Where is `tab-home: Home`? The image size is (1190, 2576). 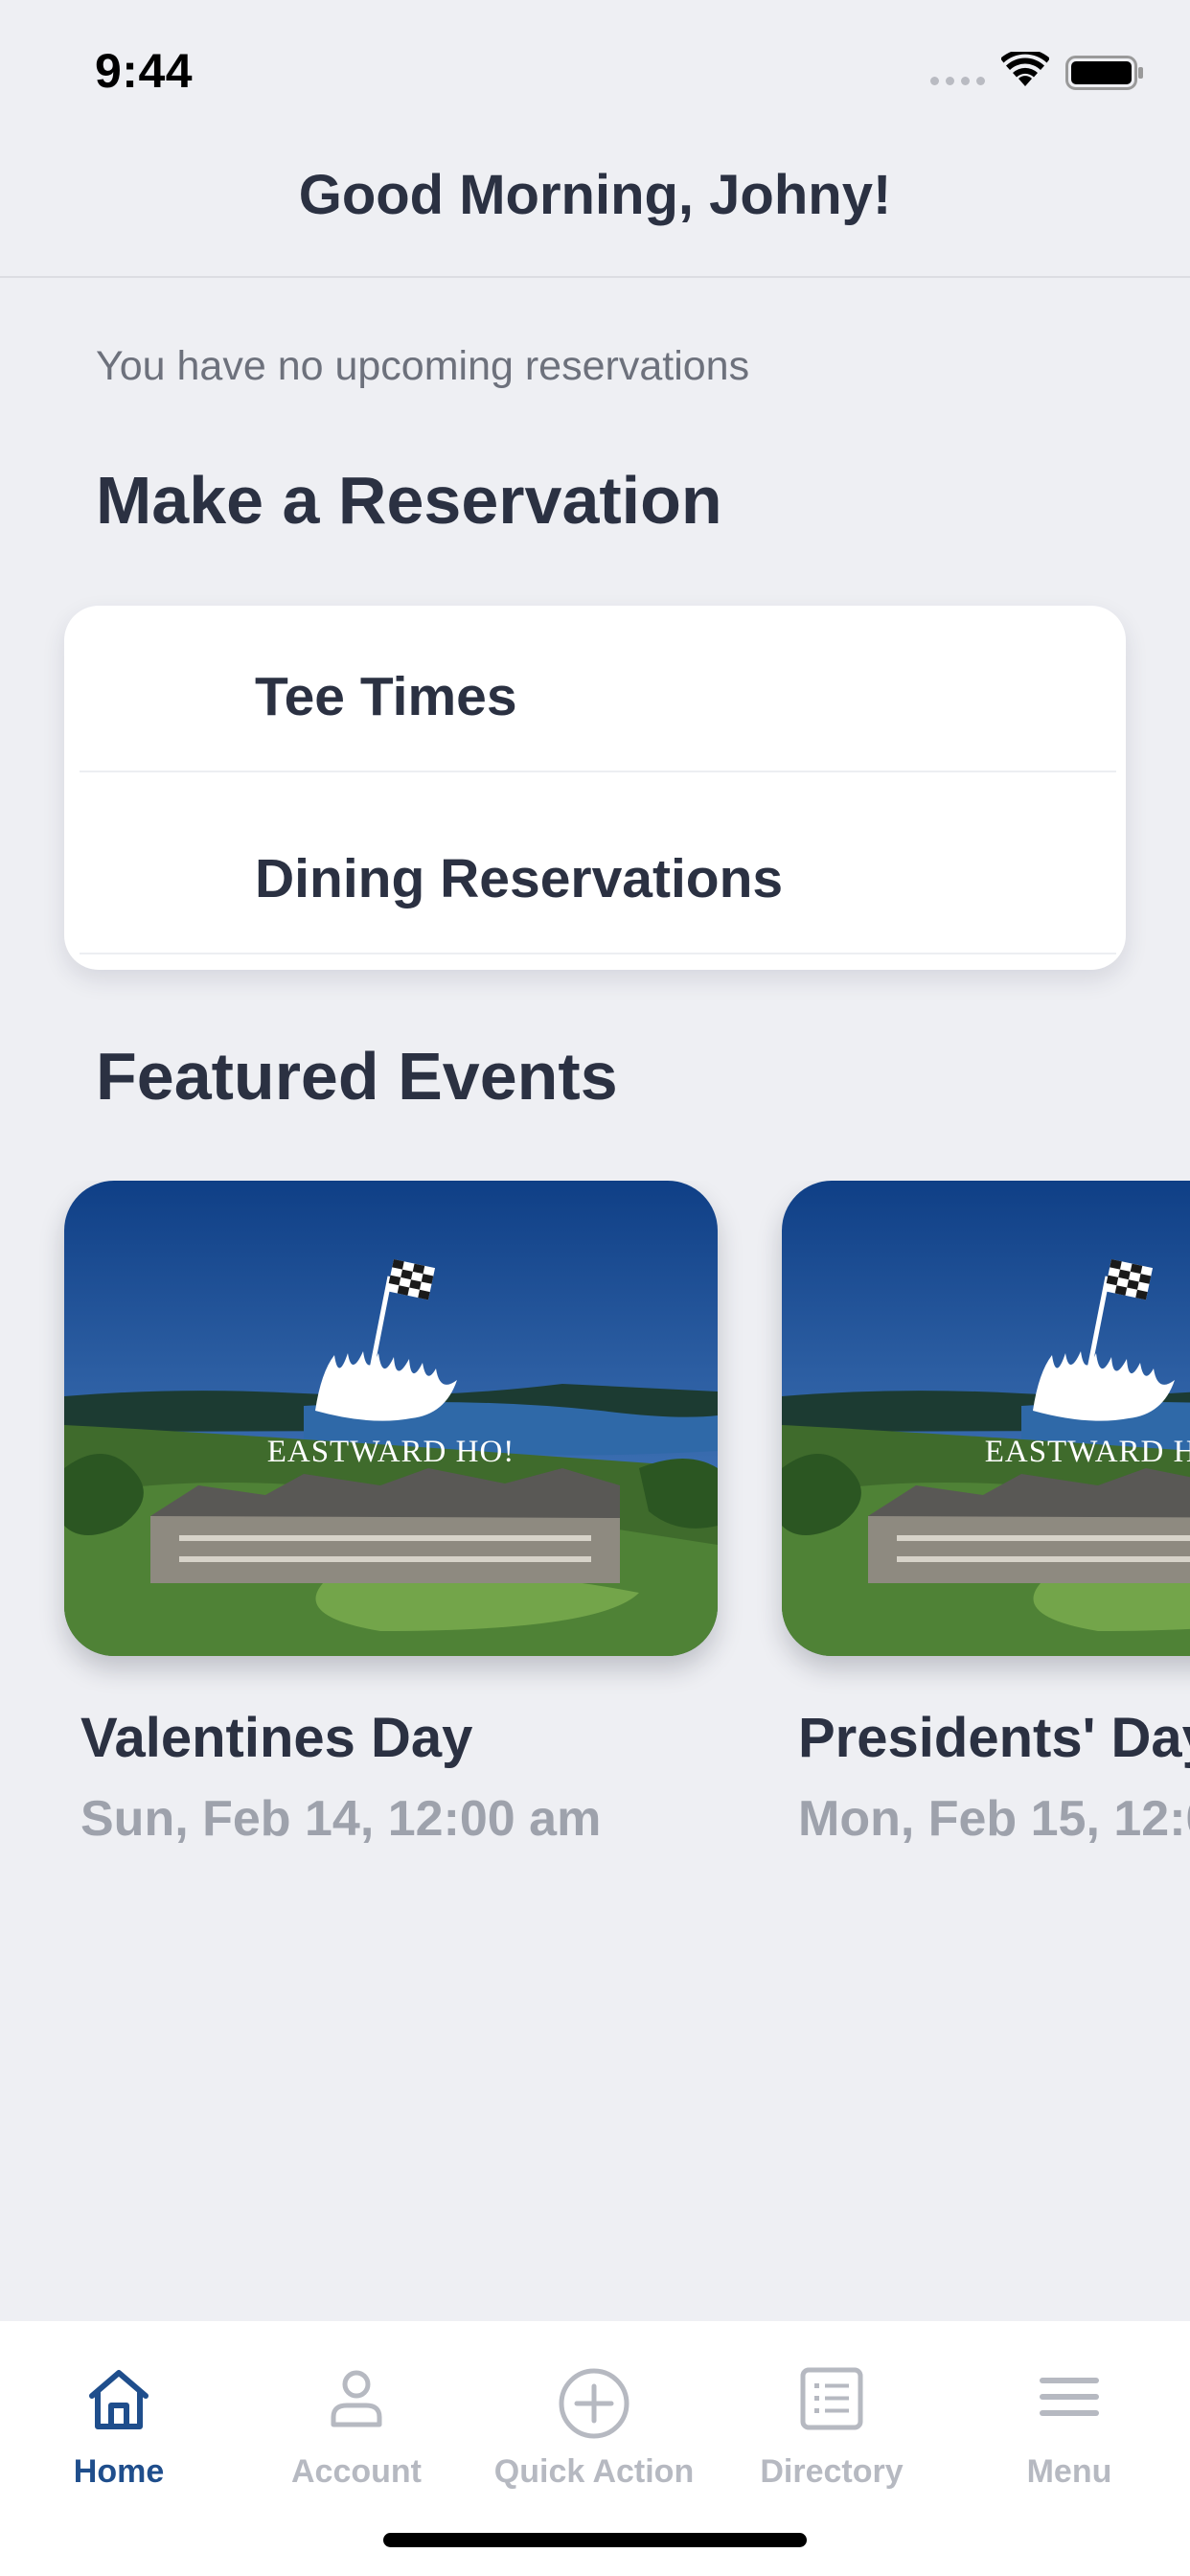 tab-home: Home is located at coordinates (119, 2417).